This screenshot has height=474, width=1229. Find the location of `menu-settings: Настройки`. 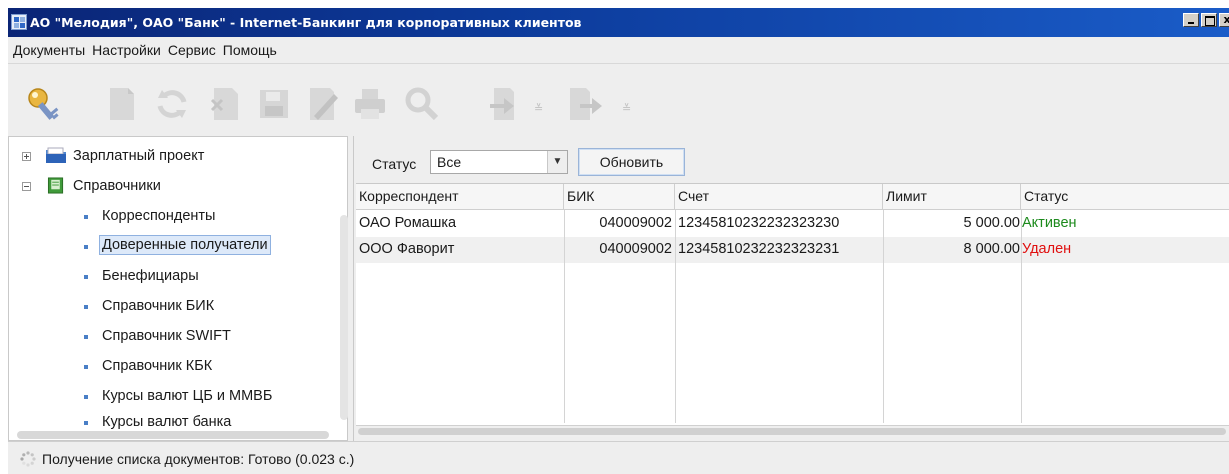

menu-settings: Настройки is located at coordinates (126, 50).